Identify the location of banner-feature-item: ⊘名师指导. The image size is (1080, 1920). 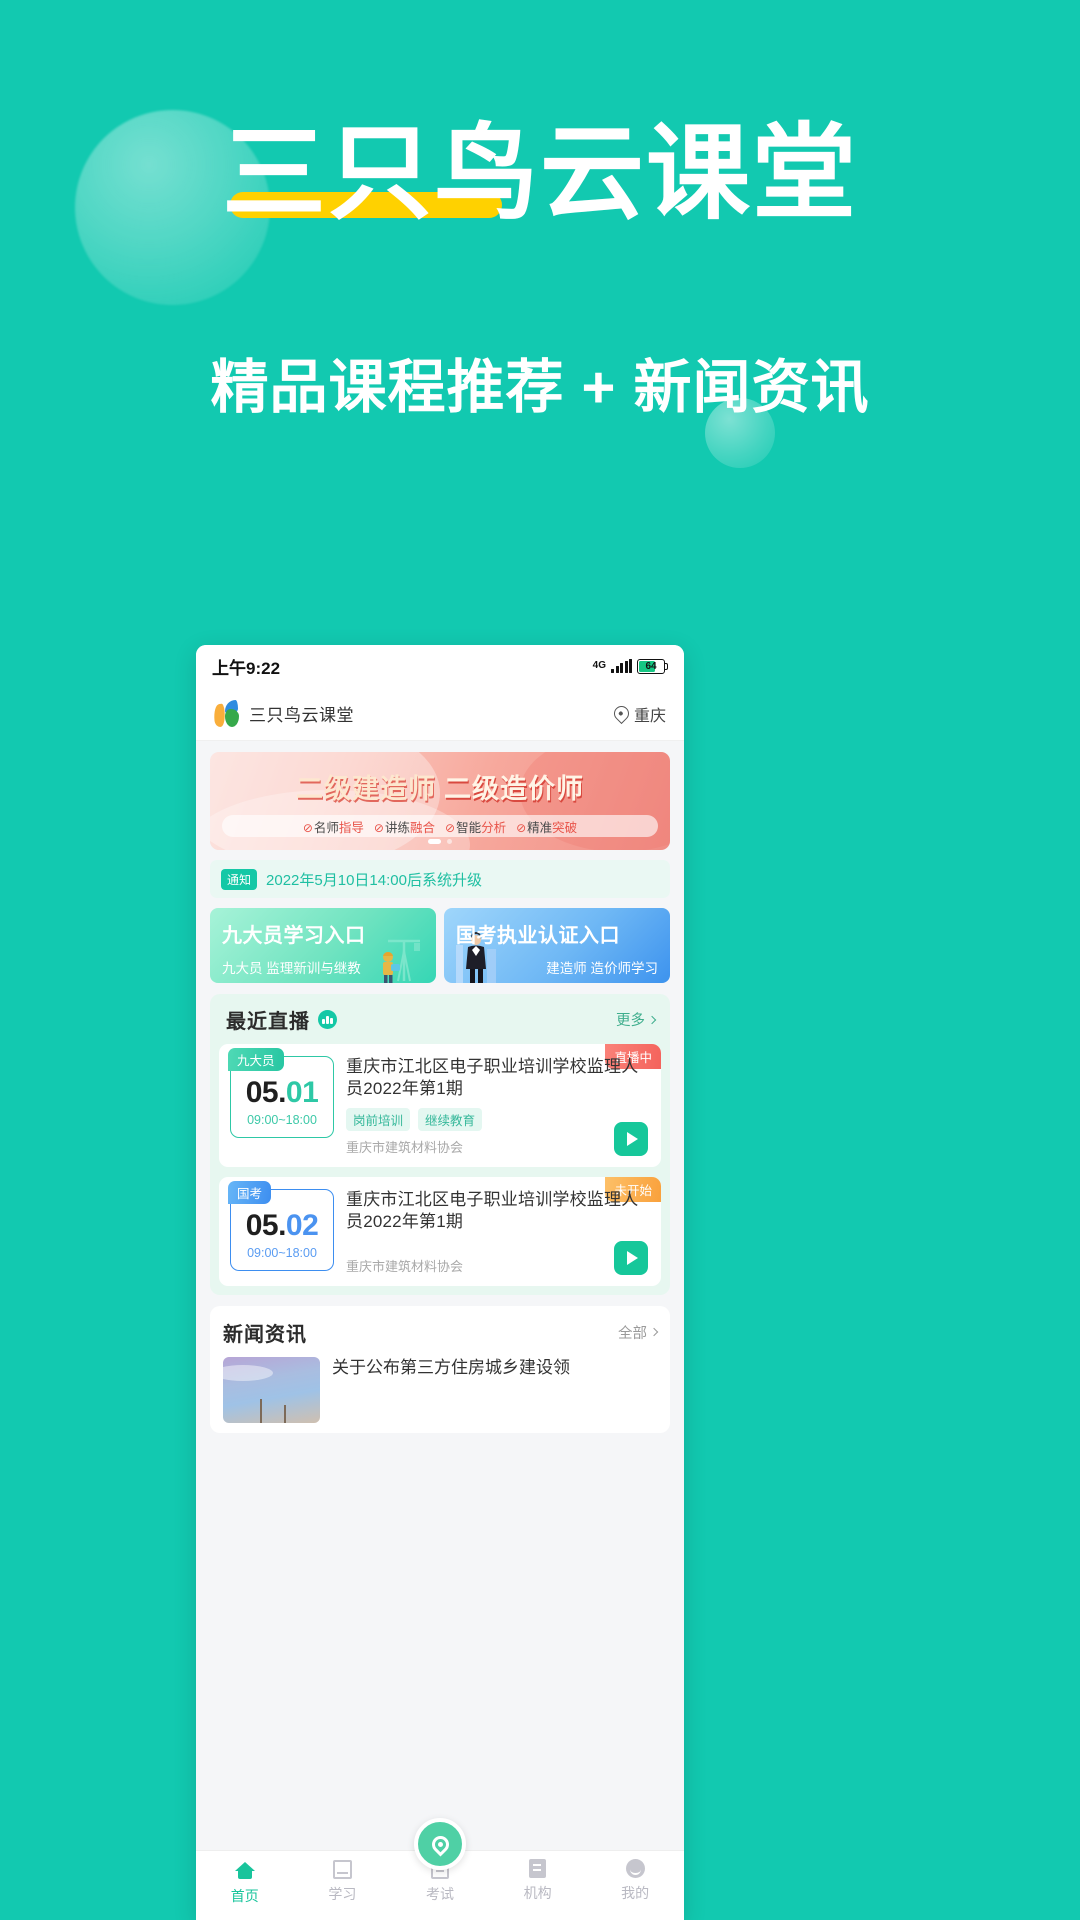
(333, 827).